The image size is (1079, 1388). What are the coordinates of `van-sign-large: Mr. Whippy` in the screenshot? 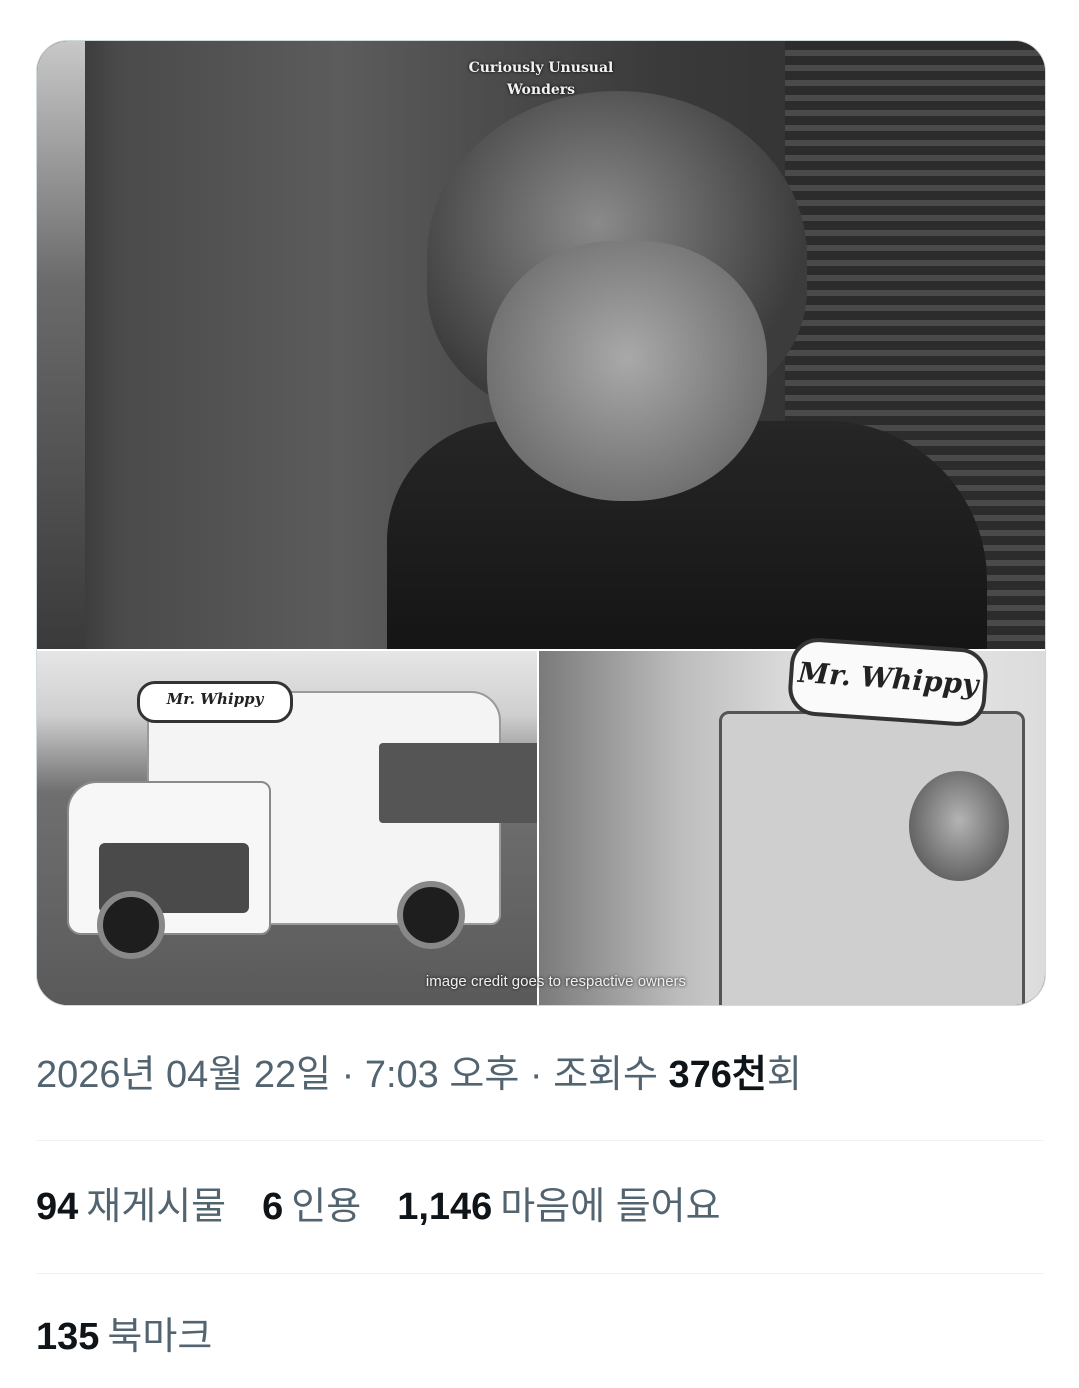 It's located at (888, 682).